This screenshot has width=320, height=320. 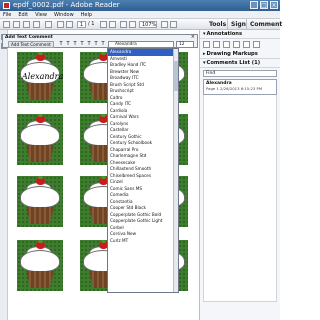 I want to click on email-icon, so click(x=36, y=24).